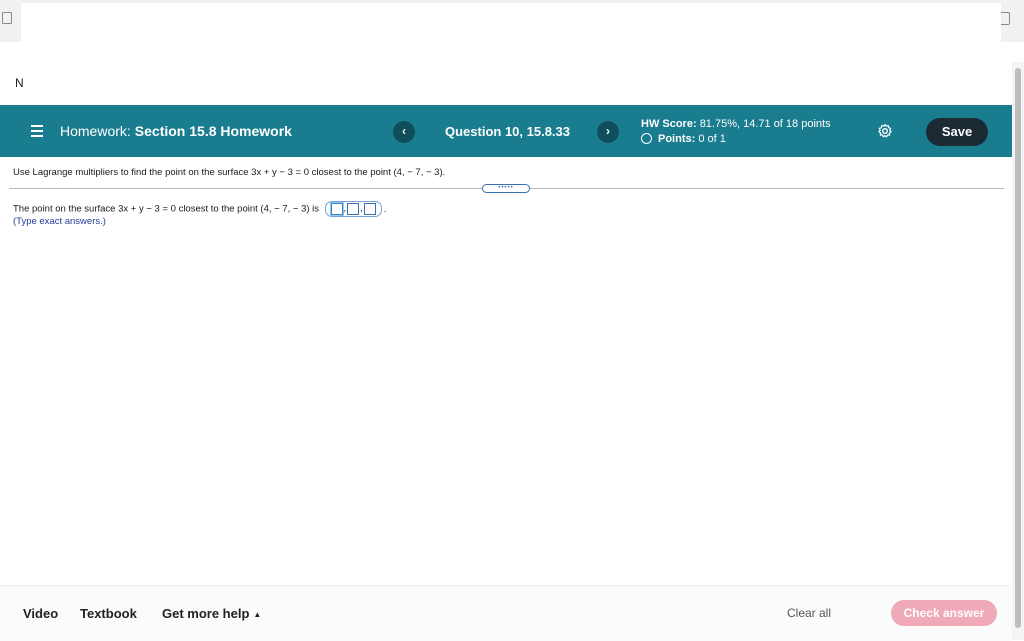 Image resolution: width=1024 pixels, height=641 pixels. Describe the element at coordinates (213, 131) in the screenshot. I see `homework-name: Section 15.8 Homework` at that location.